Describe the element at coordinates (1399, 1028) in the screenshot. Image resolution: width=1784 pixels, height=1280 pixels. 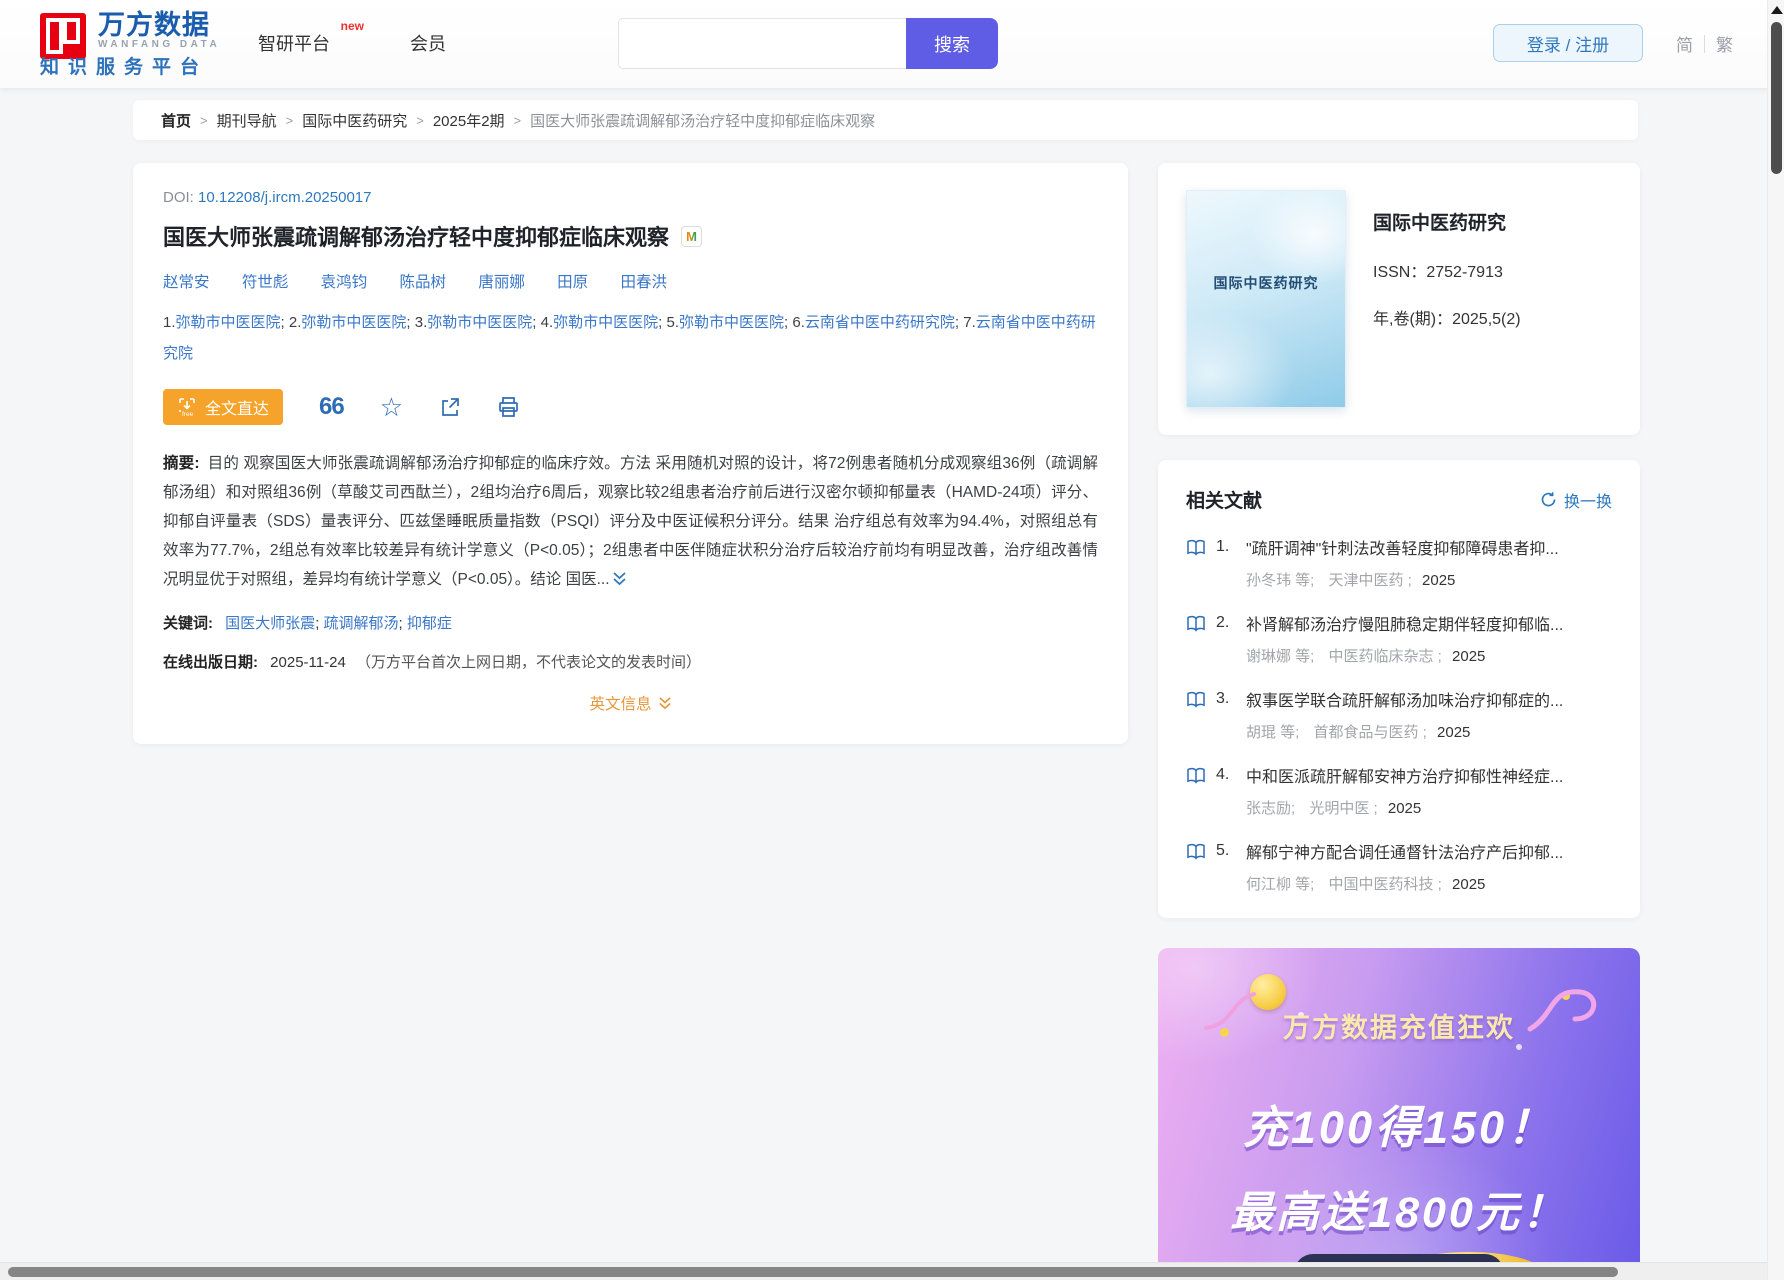
I see `promo-title: 万方数据充值狂欢` at that location.